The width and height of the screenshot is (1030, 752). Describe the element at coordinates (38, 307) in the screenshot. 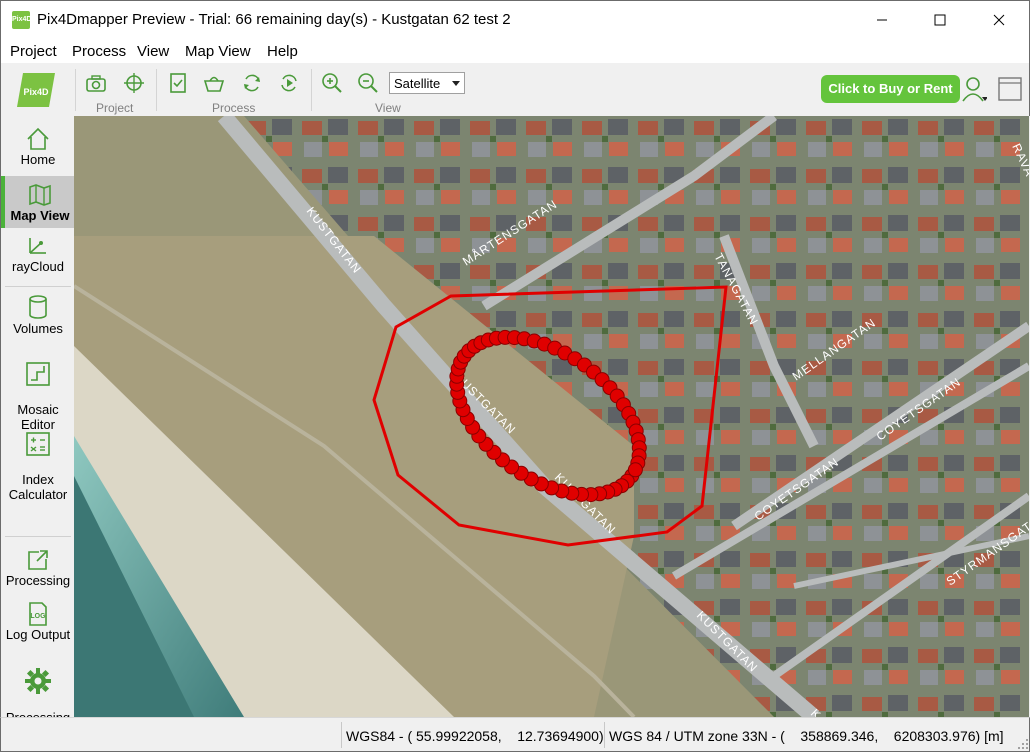

I see `volume-cylinder-icon` at that location.